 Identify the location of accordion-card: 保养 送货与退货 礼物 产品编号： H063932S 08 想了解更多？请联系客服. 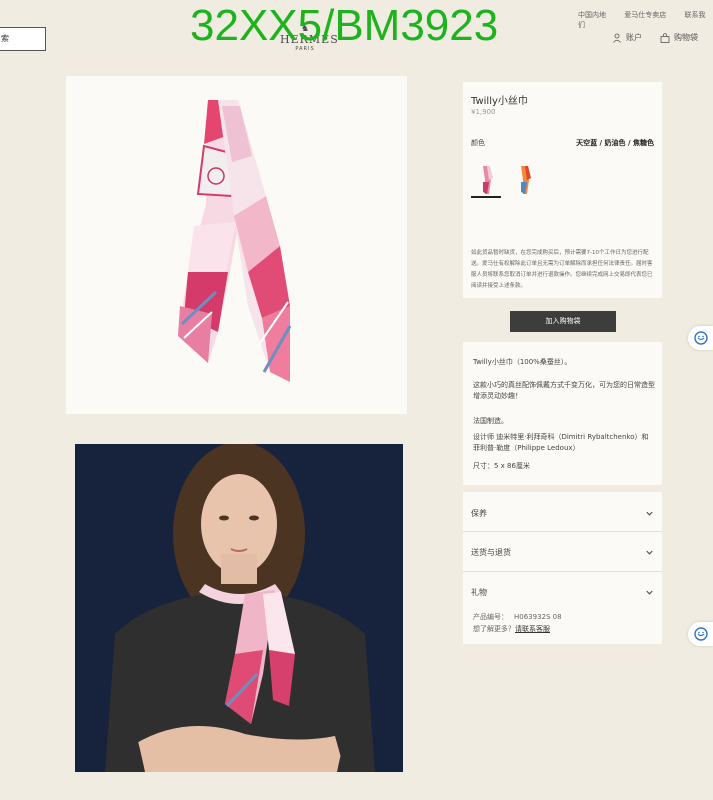
(562, 568).